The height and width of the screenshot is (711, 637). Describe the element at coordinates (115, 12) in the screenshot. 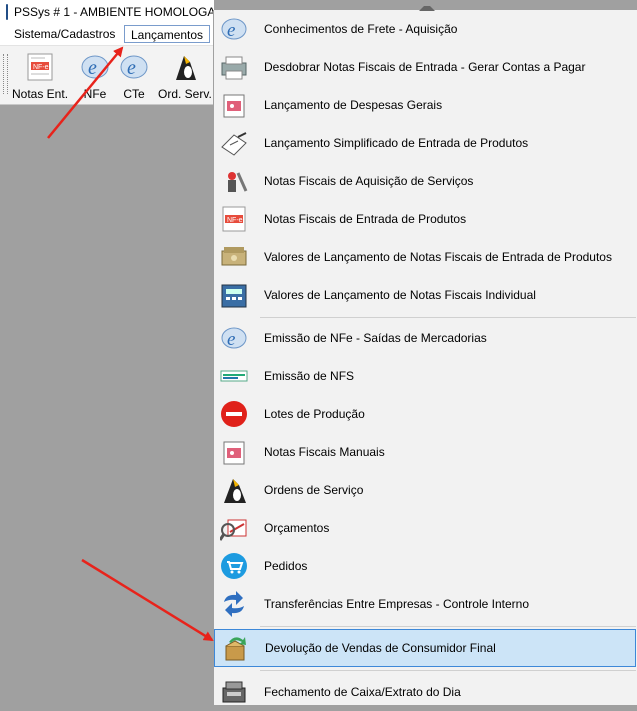

I see `window-title: PSSys # 1 - AMBIENTE HOMOLOGA` at that location.